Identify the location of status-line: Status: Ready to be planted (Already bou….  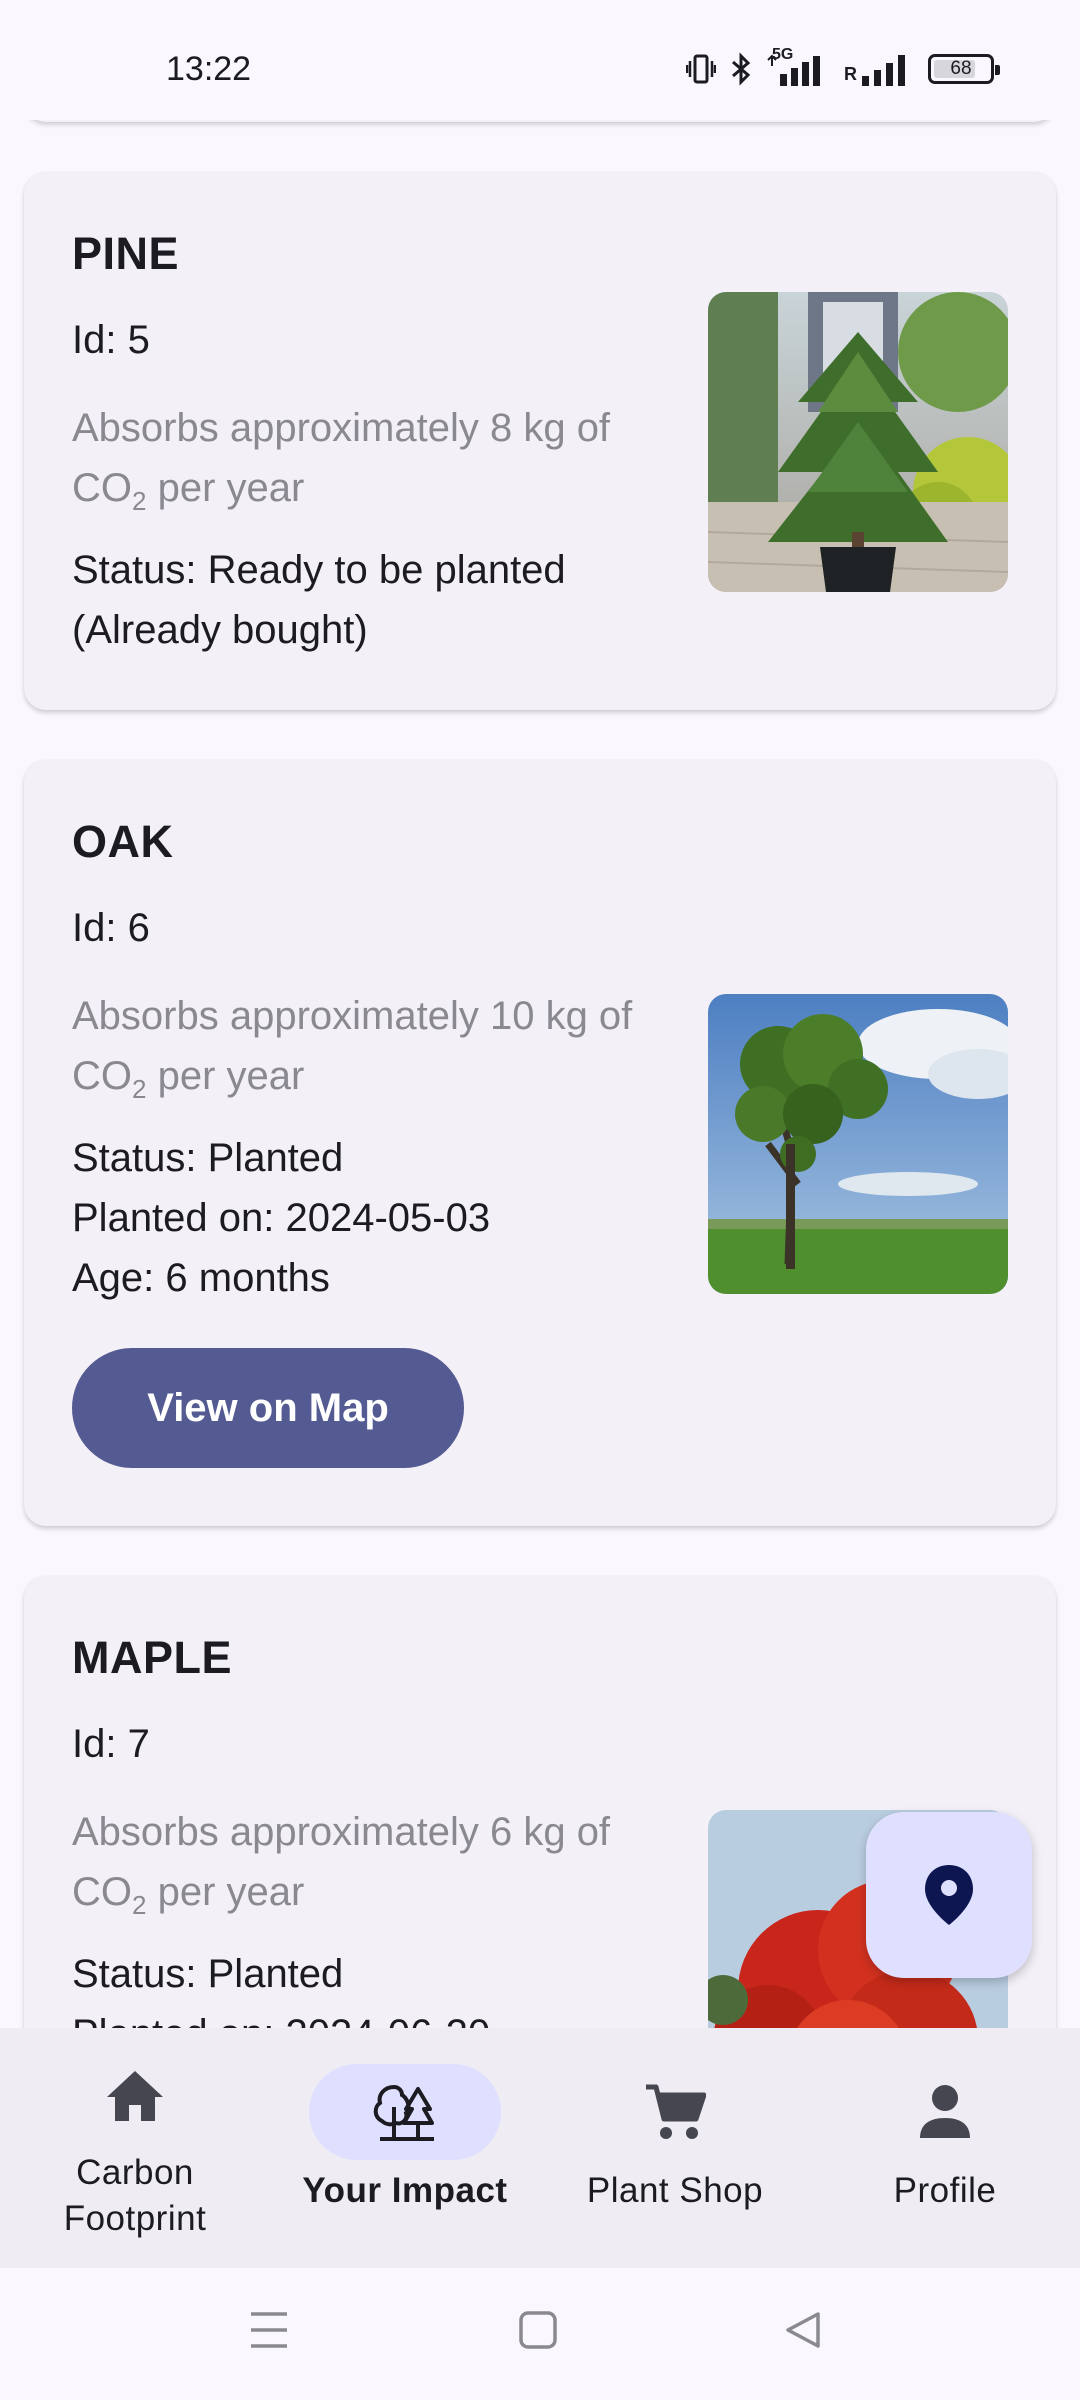
(319, 600).